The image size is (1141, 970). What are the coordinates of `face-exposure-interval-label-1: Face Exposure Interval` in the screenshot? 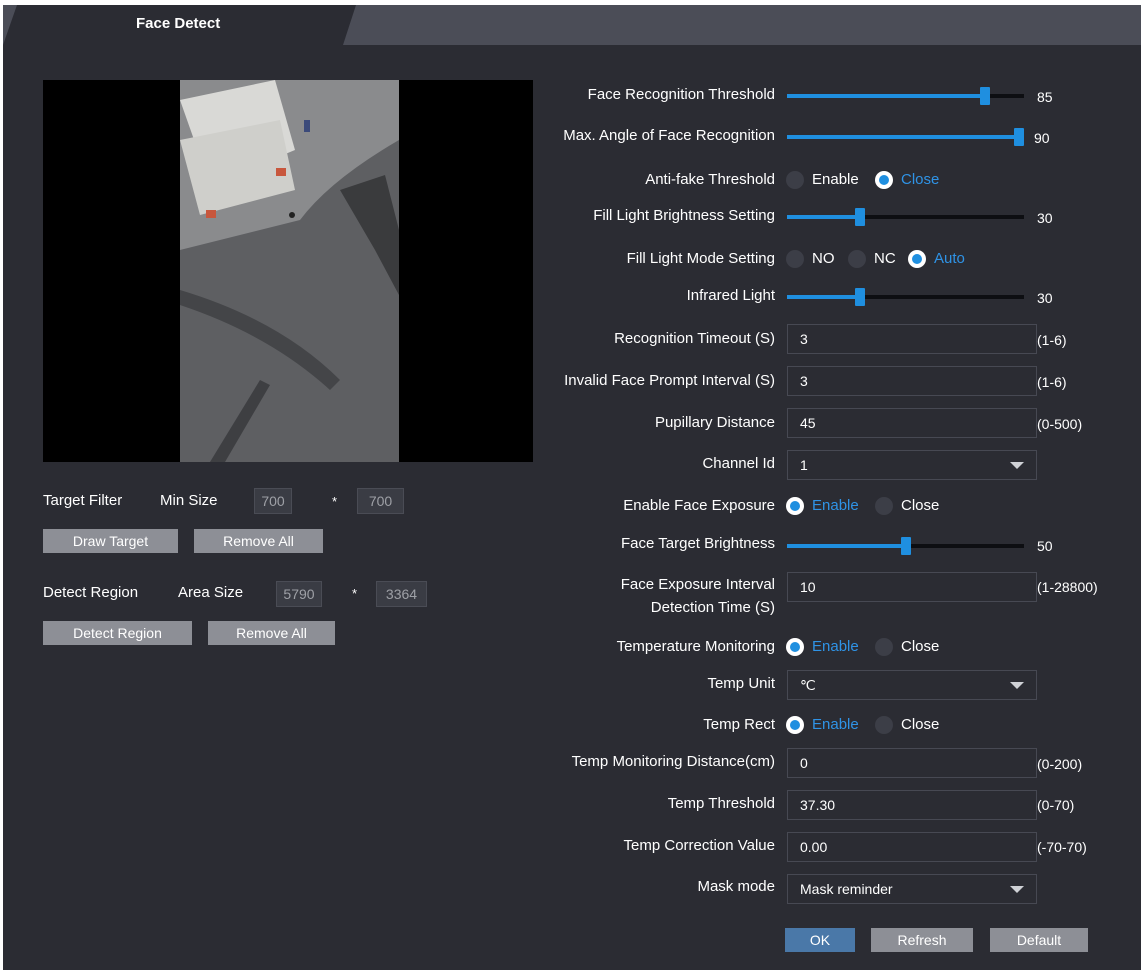 It's located at (697, 584).